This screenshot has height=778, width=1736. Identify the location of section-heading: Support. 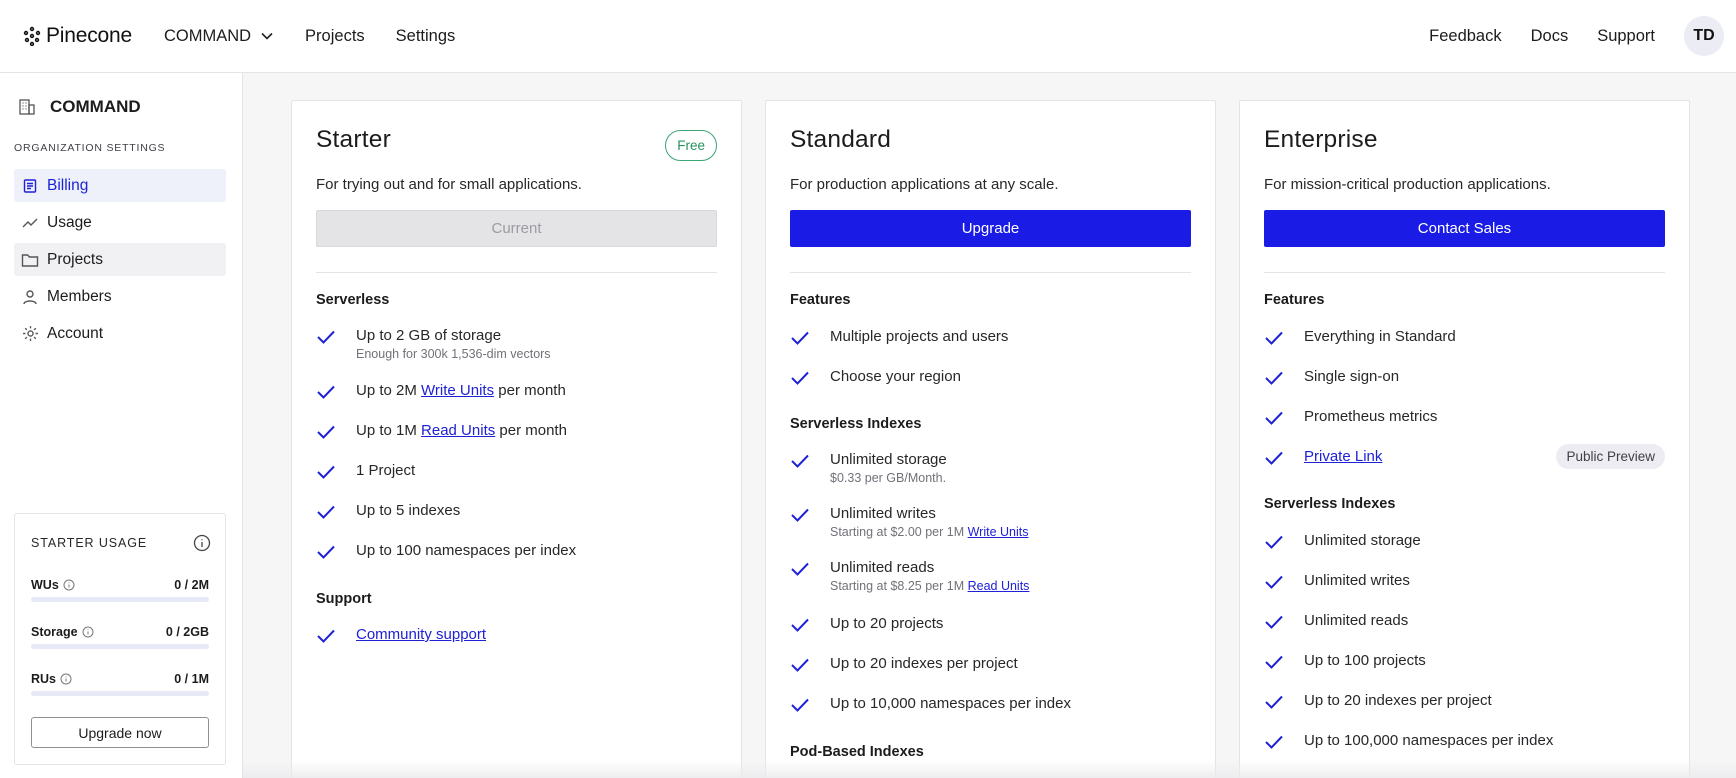
(344, 599).